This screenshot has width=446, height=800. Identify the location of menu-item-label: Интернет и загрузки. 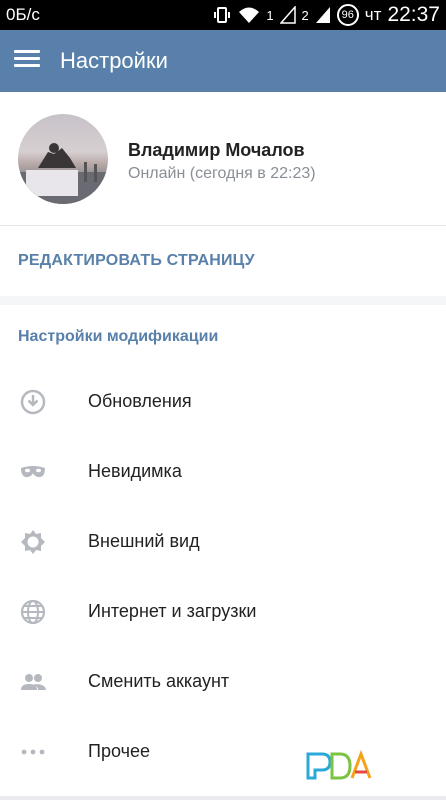
(172, 611).